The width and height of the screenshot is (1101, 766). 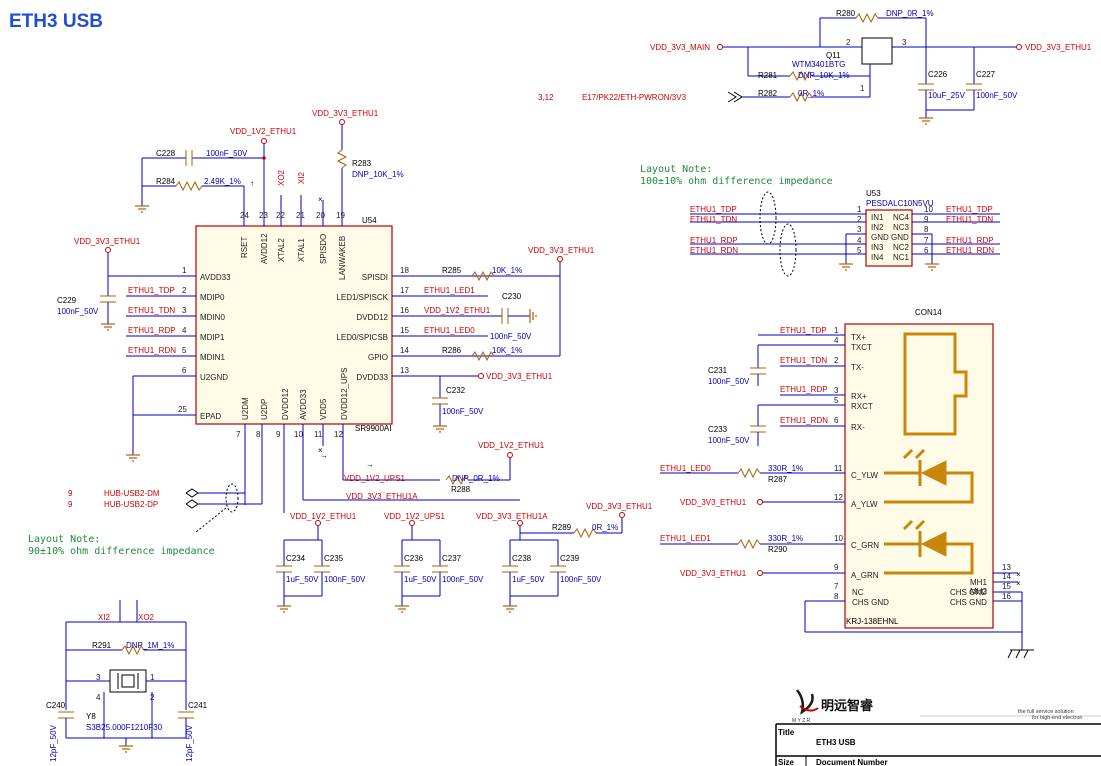 What do you see at coordinates (378, 174) in the screenshot?
I see `r283-val: DNP_10K_1%` at bounding box center [378, 174].